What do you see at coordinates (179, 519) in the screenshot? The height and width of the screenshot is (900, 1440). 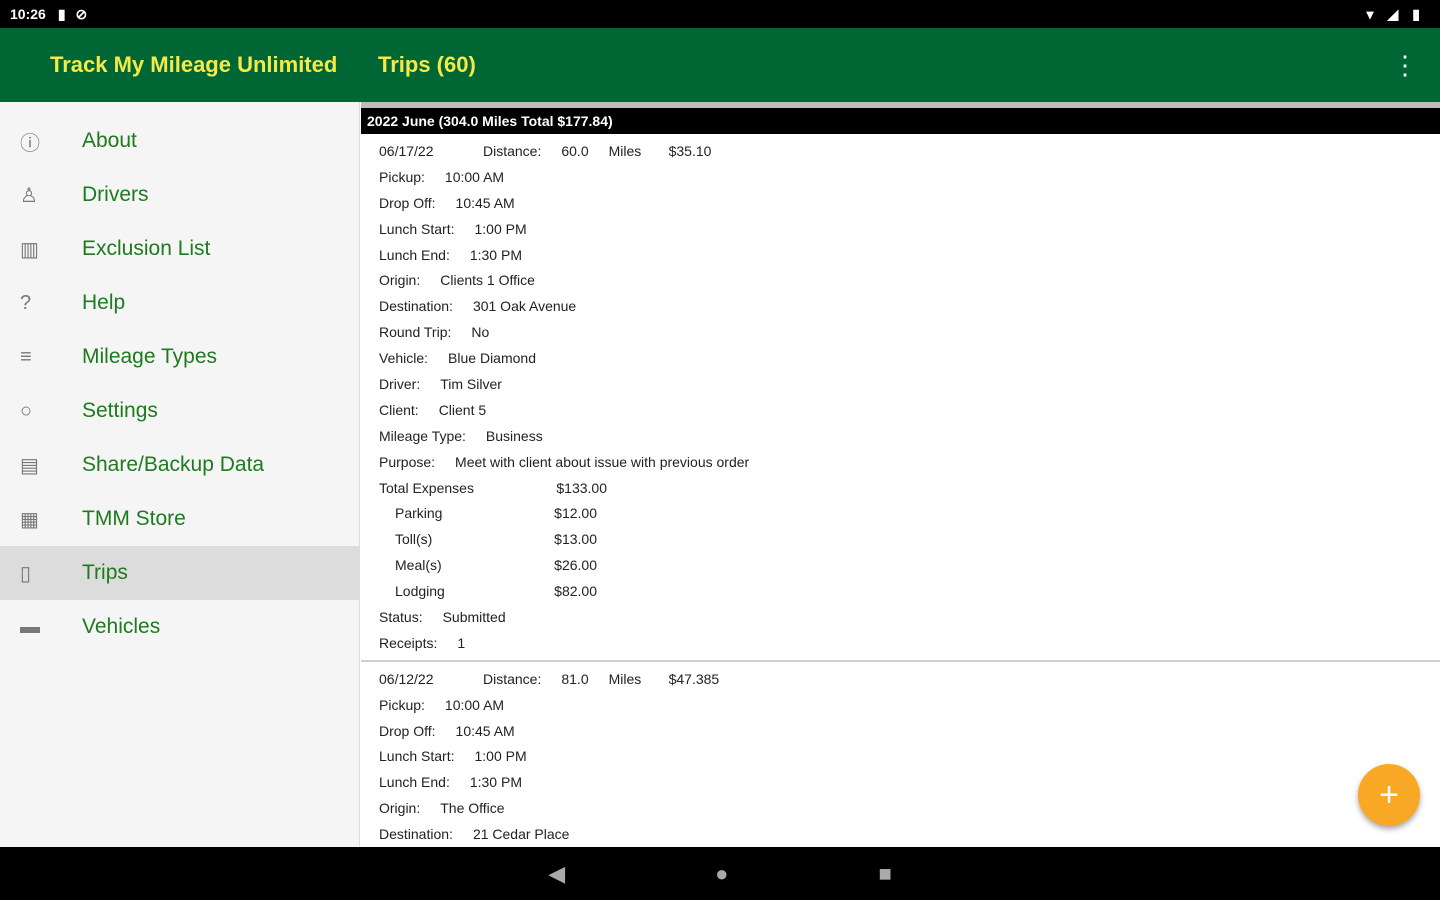 I see `sidebar-item-tmm-store: ▦ TMM Store` at bounding box center [179, 519].